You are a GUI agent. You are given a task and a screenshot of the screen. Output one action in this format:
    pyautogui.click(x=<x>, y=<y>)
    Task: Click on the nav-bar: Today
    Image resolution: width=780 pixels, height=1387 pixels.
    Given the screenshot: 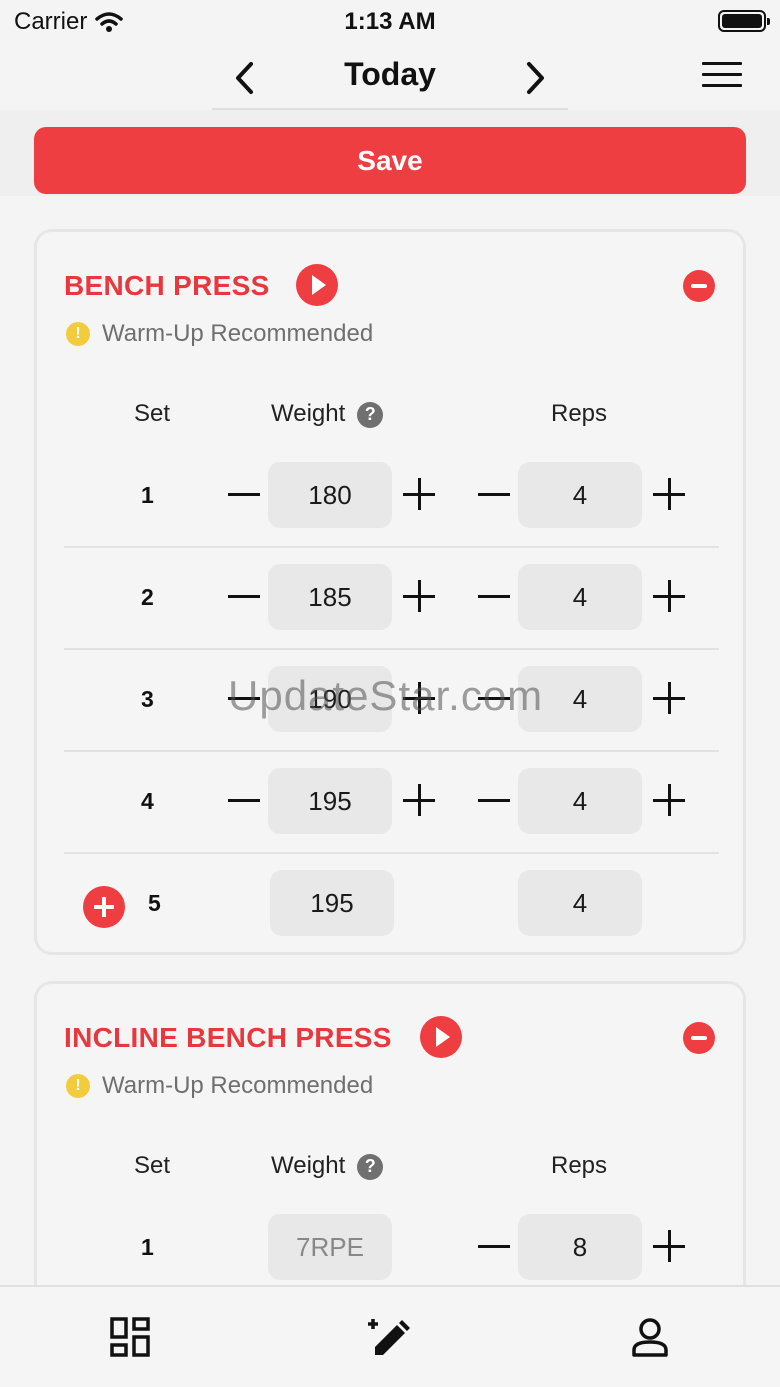 What is the action you would take?
    pyautogui.click(x=390, y=77)
    